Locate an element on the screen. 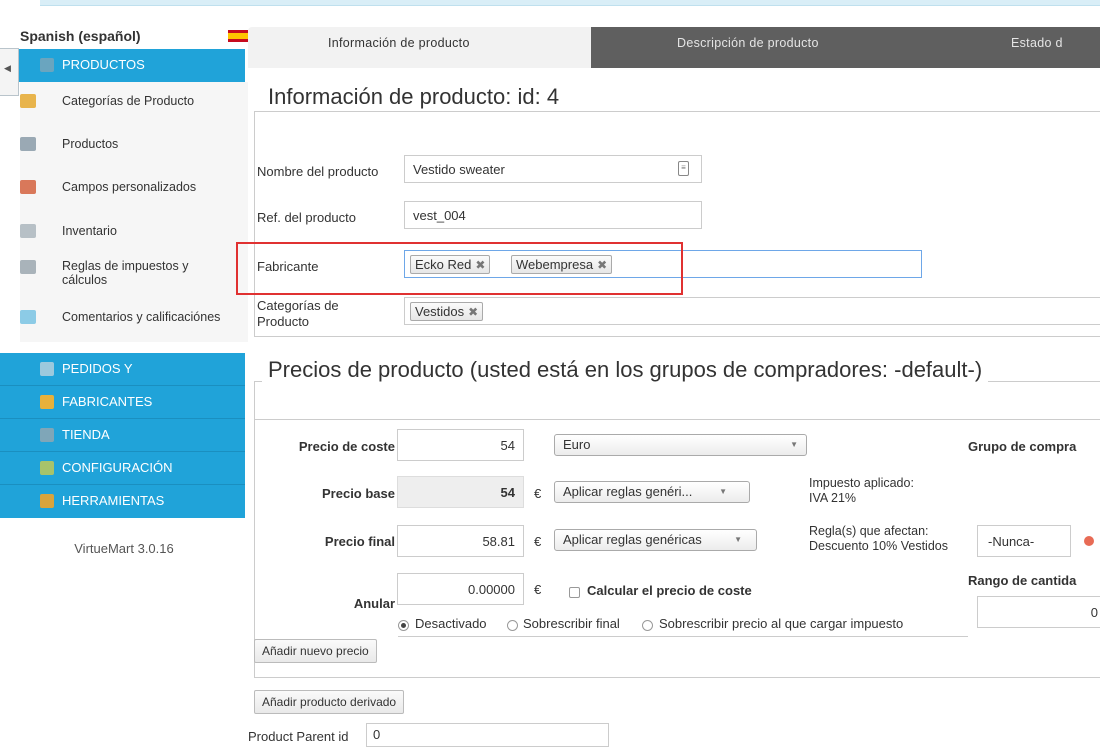 This screenshot has height=747, width=1100. store-icon is located at coordinates (47, 435).